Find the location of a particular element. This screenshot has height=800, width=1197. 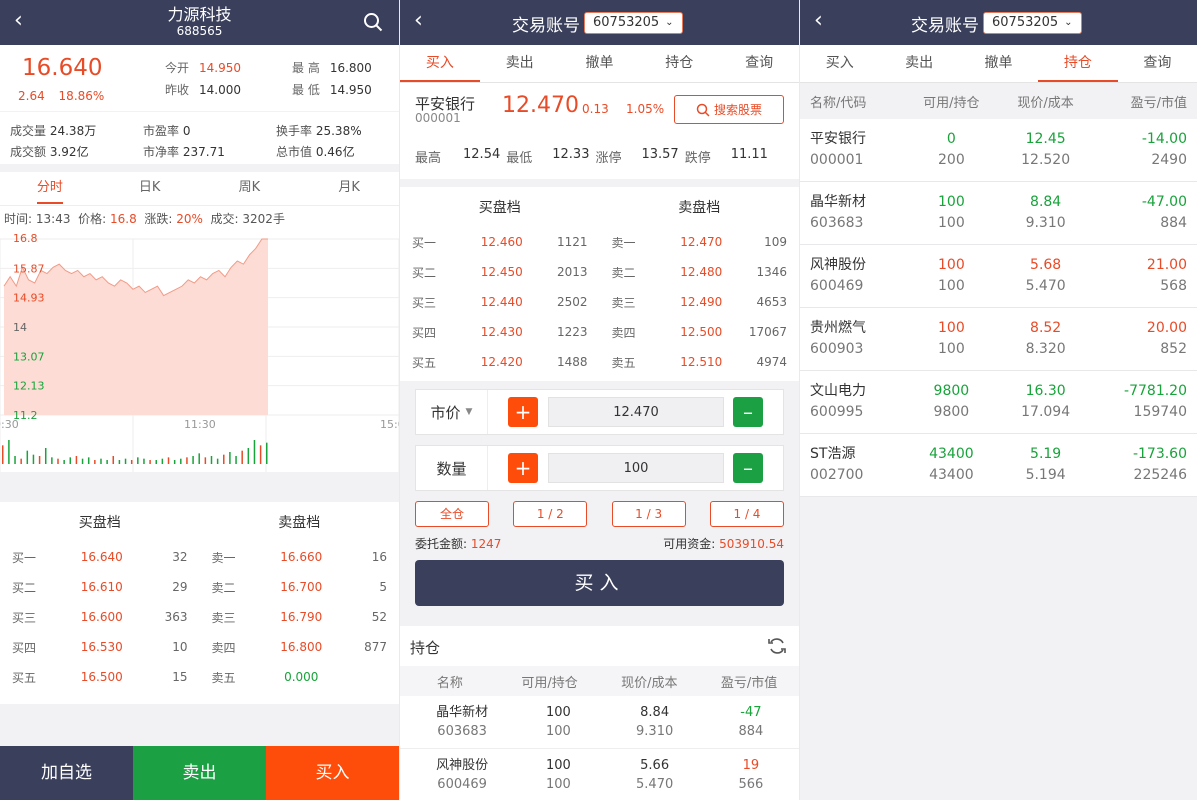

ask-level: 卖三 12.490 4653 is located at coordinates (700, 302).